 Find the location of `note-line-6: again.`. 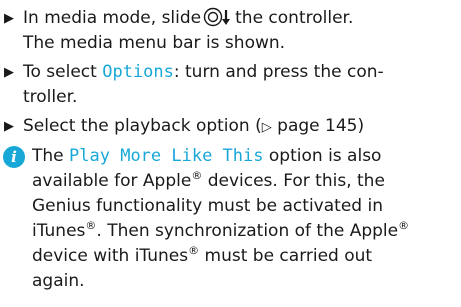

note-line-6: again. is located at coordinates (58, 281).